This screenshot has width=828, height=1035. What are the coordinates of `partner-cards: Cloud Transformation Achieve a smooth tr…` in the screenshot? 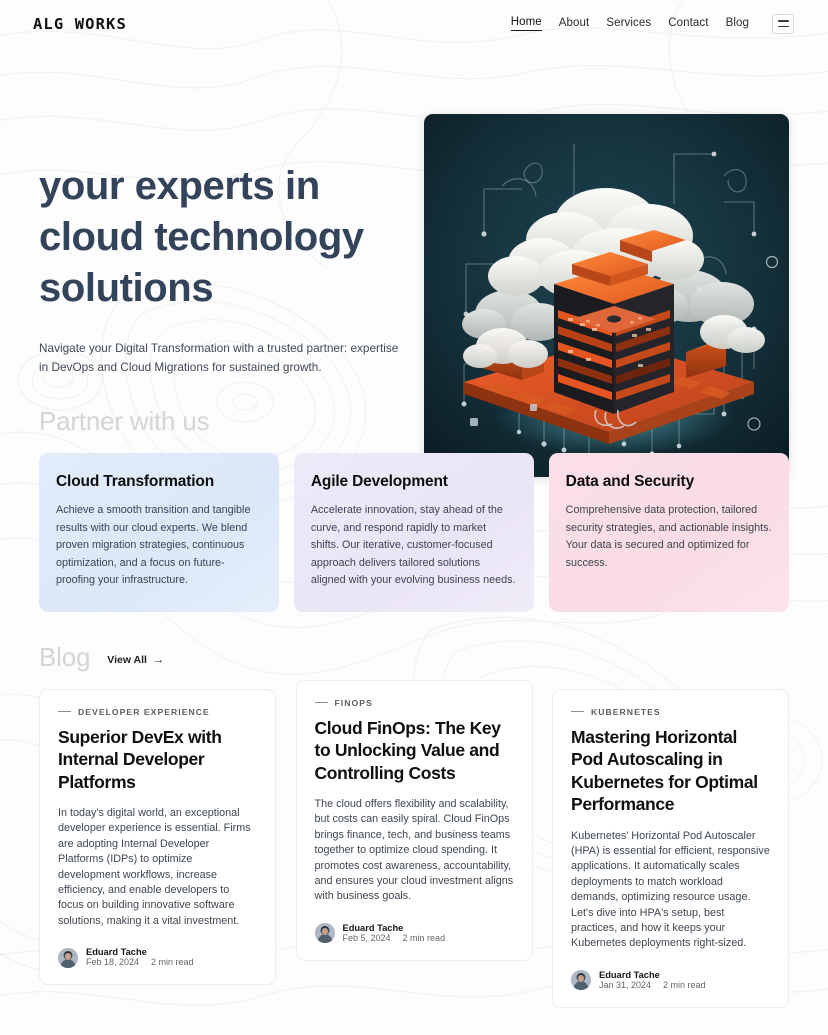 It's located at (414, 532).